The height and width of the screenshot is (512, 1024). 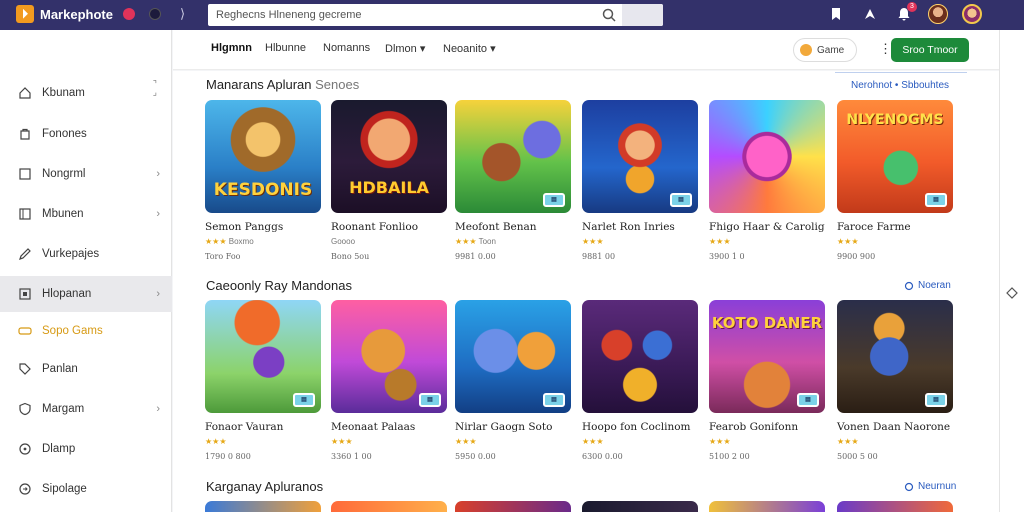 I want to click on thumbnail-art-text: HDBAILA, so click(x=389, y=187).